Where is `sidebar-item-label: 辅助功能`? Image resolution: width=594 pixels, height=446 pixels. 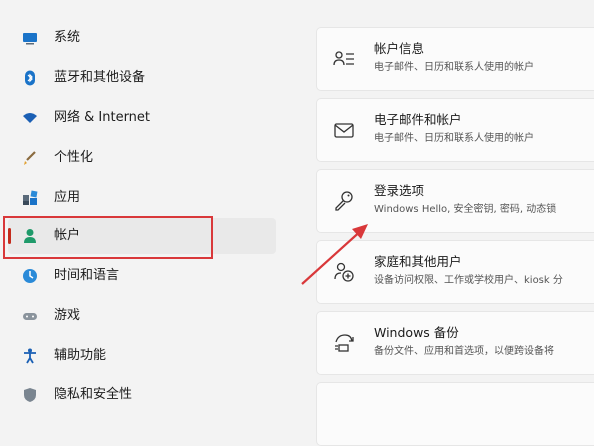
sidebar-item-label: 辅助功能 is located at coordinates (80, 355).